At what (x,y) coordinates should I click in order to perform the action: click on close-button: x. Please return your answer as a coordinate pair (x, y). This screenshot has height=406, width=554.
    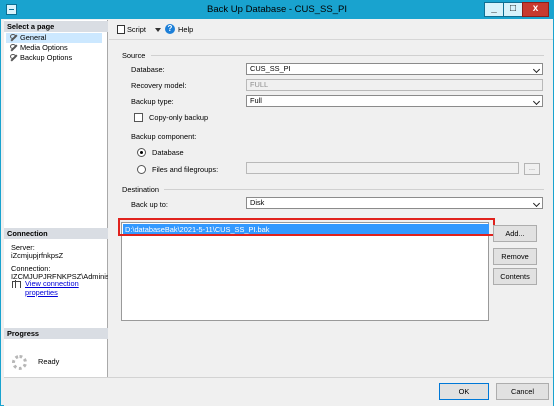
    Looking at the image, I should click on (535, 9).